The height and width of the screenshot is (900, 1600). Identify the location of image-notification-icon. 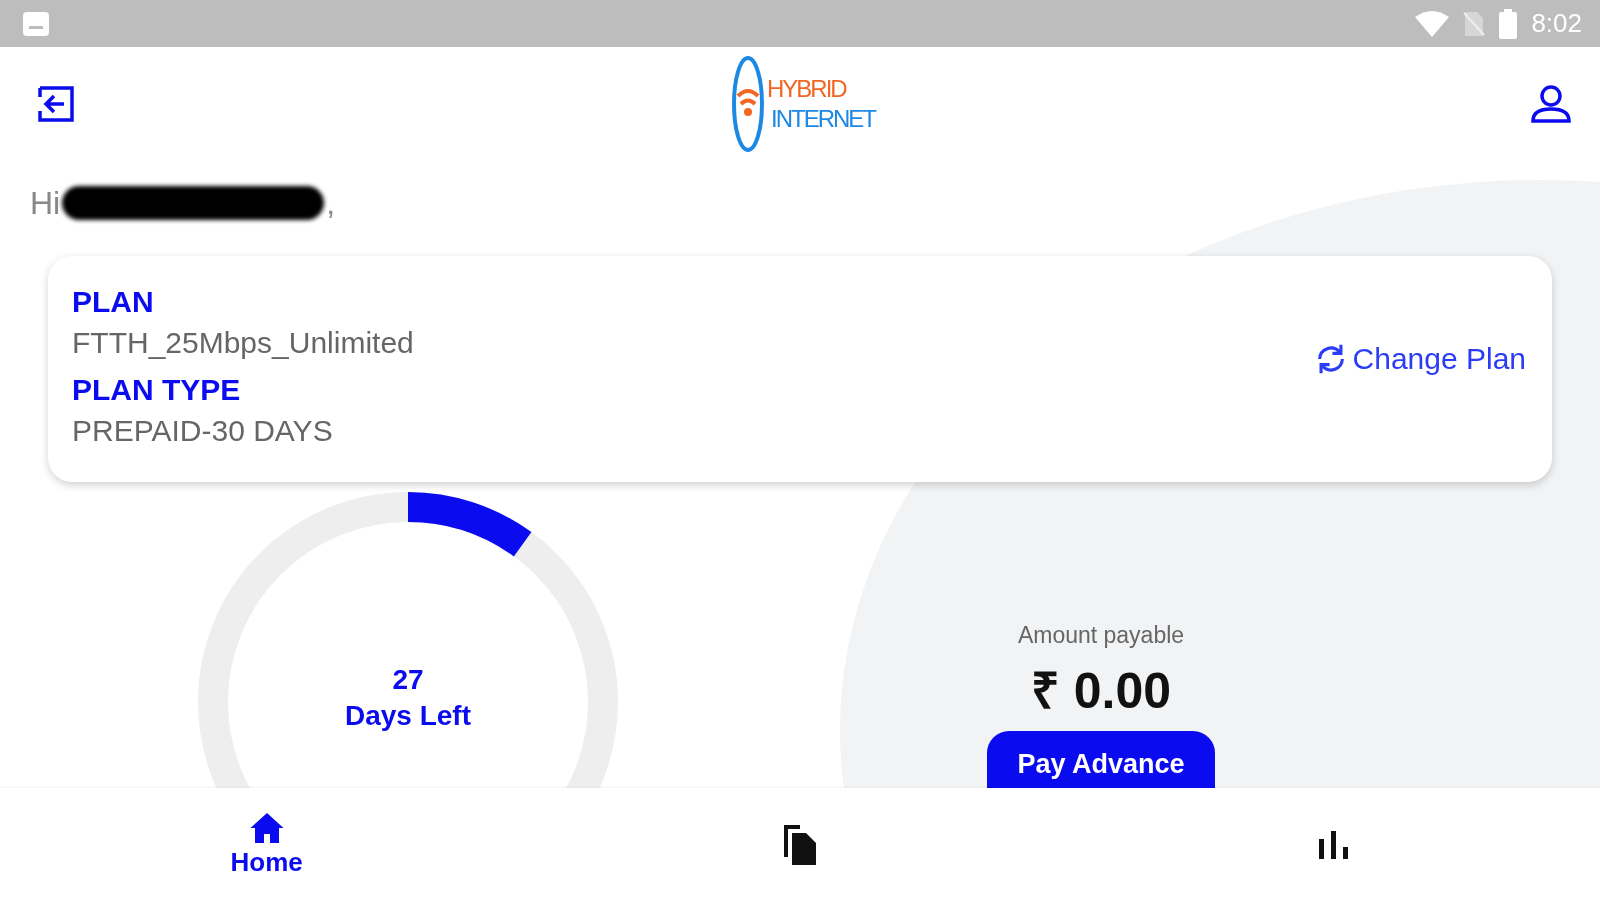
(36, 23).